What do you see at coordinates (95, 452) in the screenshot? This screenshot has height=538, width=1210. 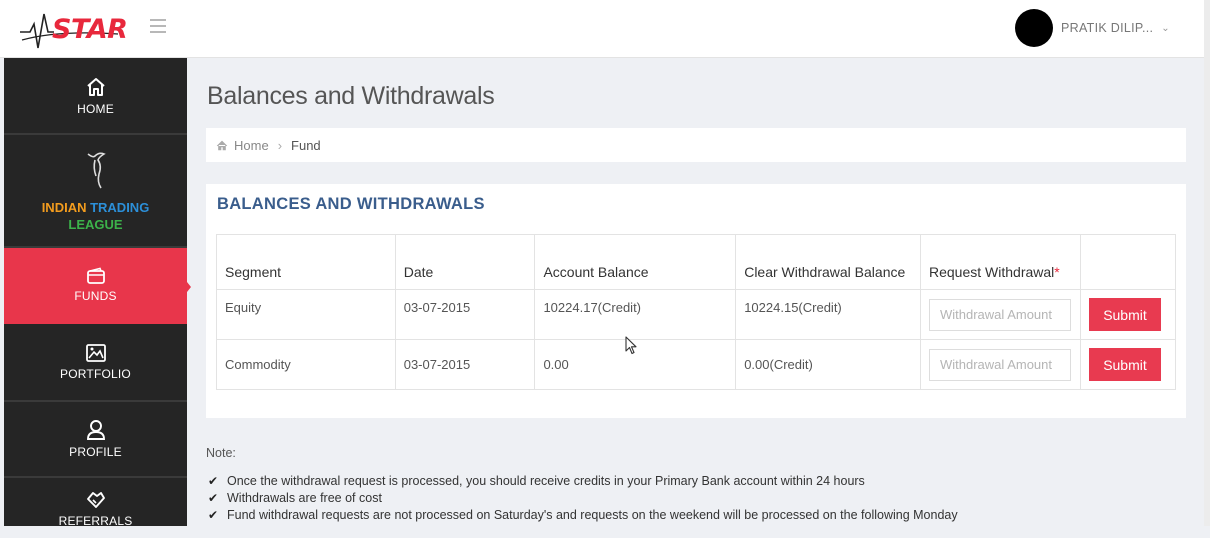 I see `sidebar-item-label: PROFILE` at bounding box center [95, 452].